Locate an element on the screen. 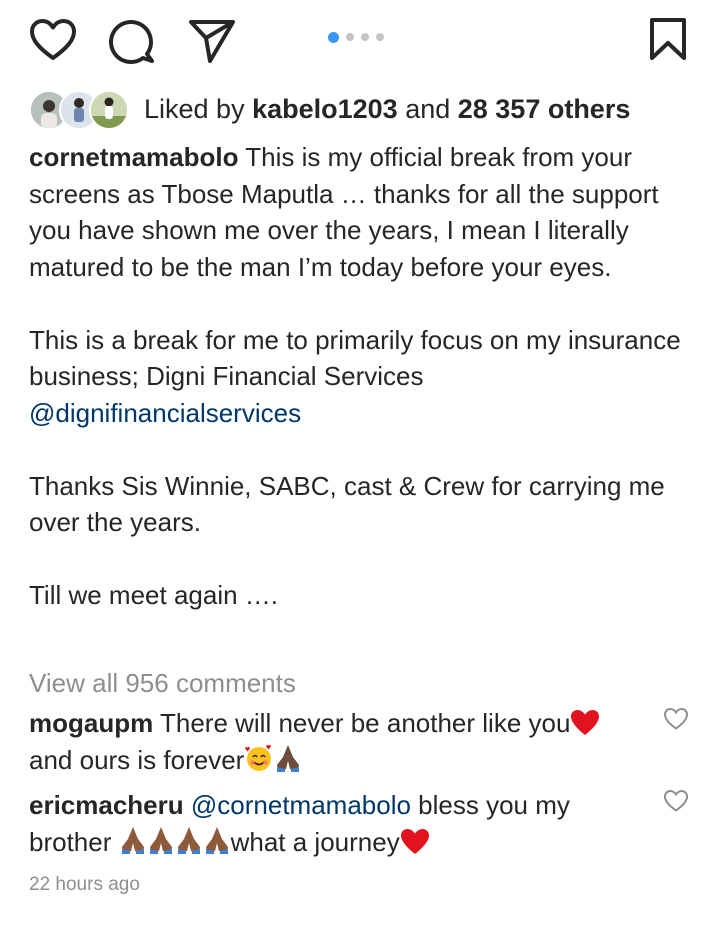 This screenshot has height=930, width=719. liked-by-text: Liked by kabelo1203 and 28 357 others is located at coordinates (387, 109).